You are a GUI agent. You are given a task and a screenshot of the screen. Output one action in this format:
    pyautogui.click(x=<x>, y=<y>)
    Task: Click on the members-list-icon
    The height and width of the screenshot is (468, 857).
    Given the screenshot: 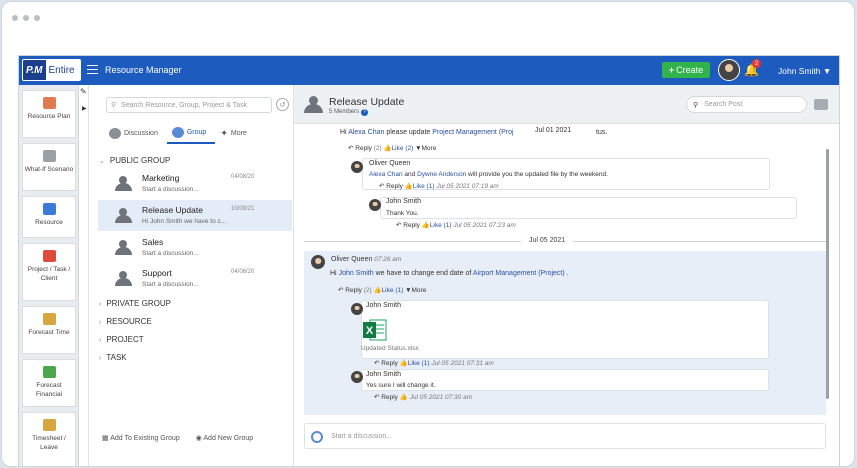 What is the action you would take?
    pyautogui.click(x=821, y=104)
    